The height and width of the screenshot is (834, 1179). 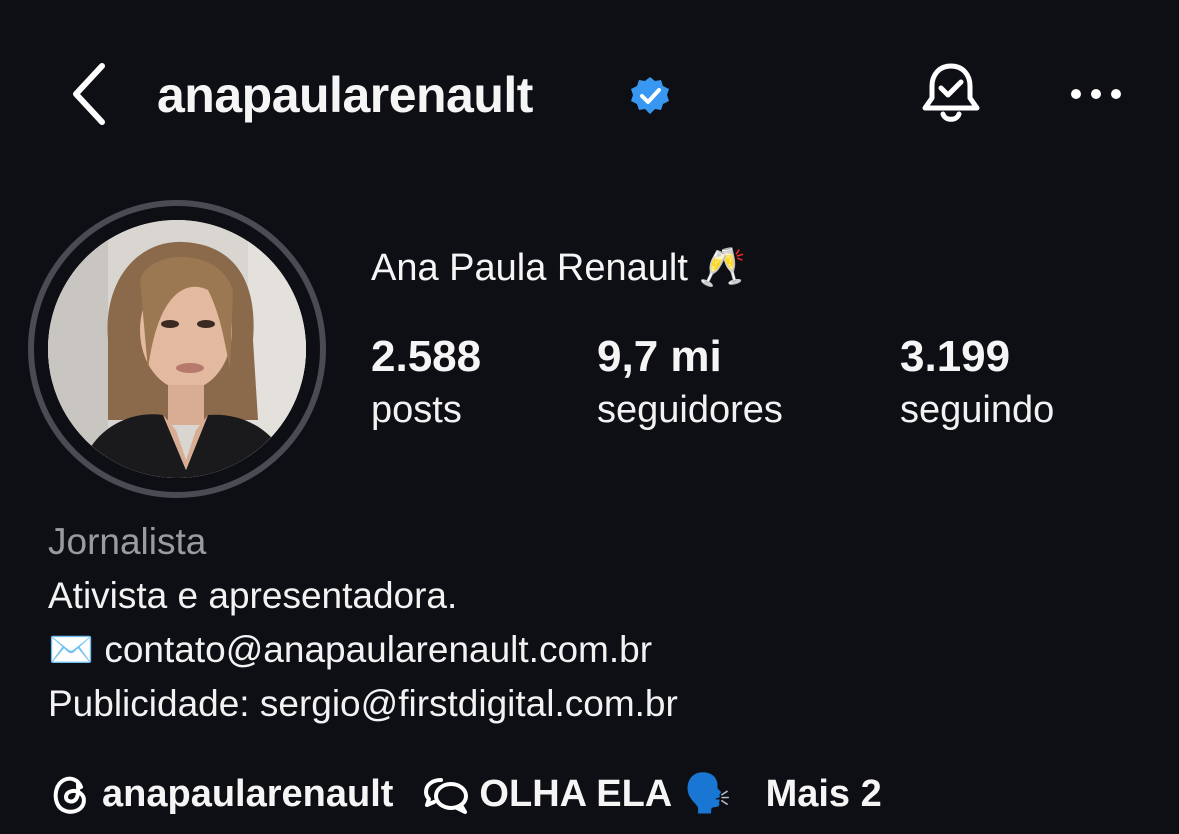 What do you see at coordinates (253, 595) in the screenshot?
I see `bio-line-1: Ativista e apresentadora.` at bounding box center [253, 595].